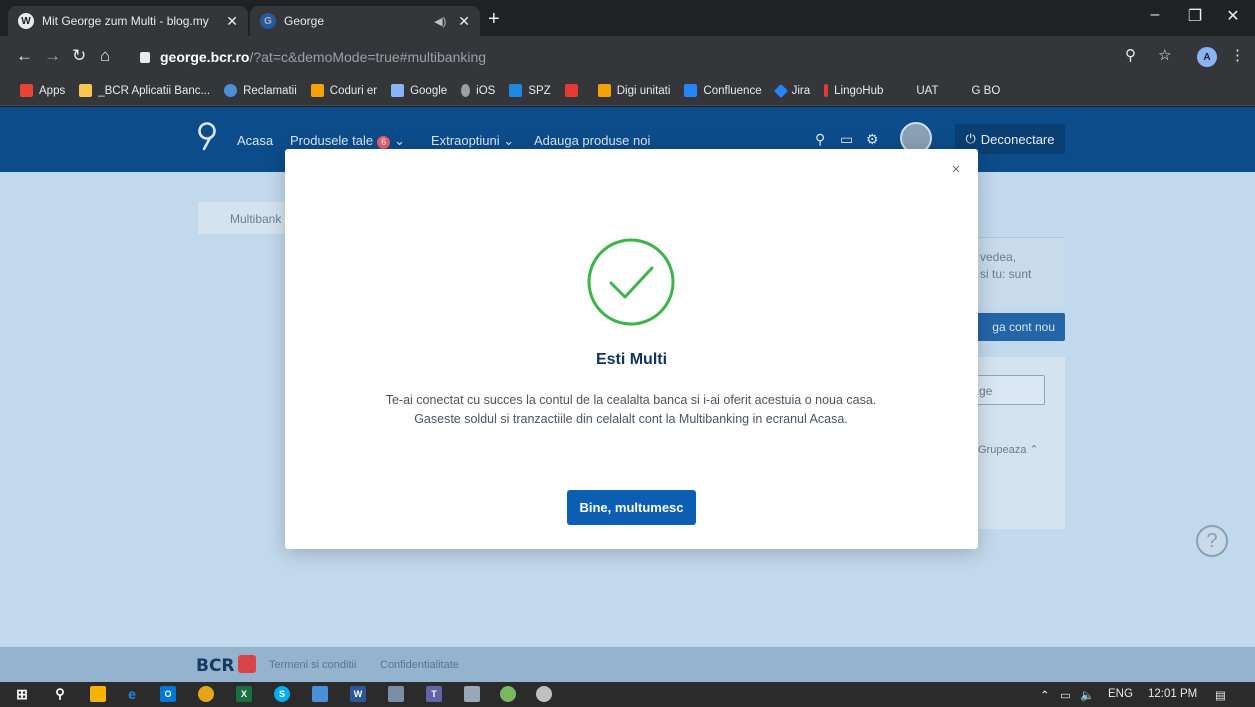  Describe the element at coordinates (365, 21) in the screenshot. I see `tab-george: G George ◀) ✕` at that location.